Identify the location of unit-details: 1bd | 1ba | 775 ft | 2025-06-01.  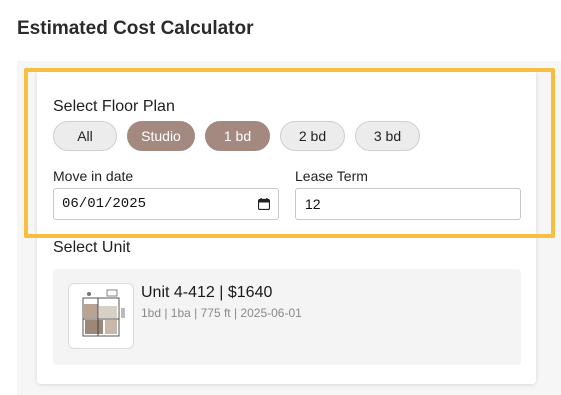
(221, 313).